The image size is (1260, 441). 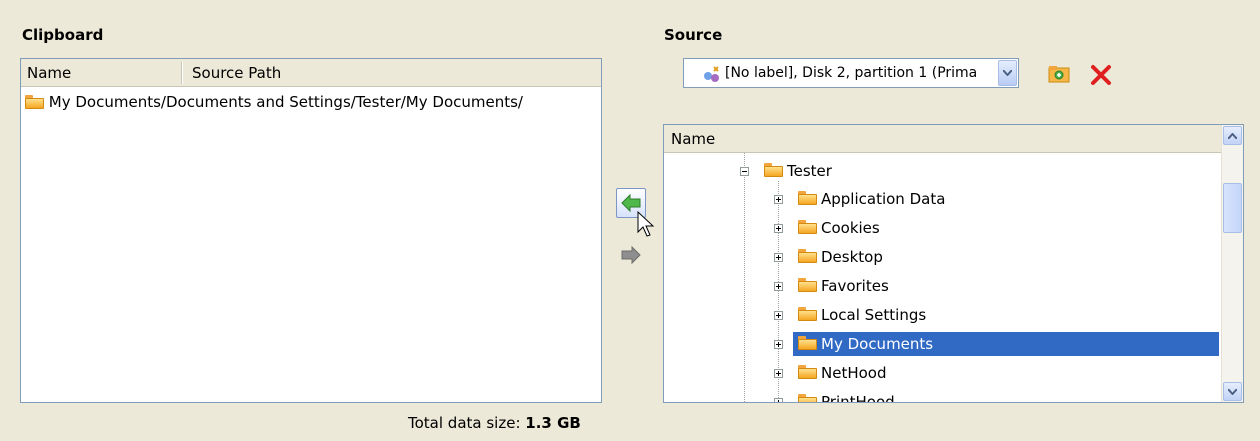 I want to click on total-data-size: Total data size: 1.3 GB, so click(x=494, y=423).